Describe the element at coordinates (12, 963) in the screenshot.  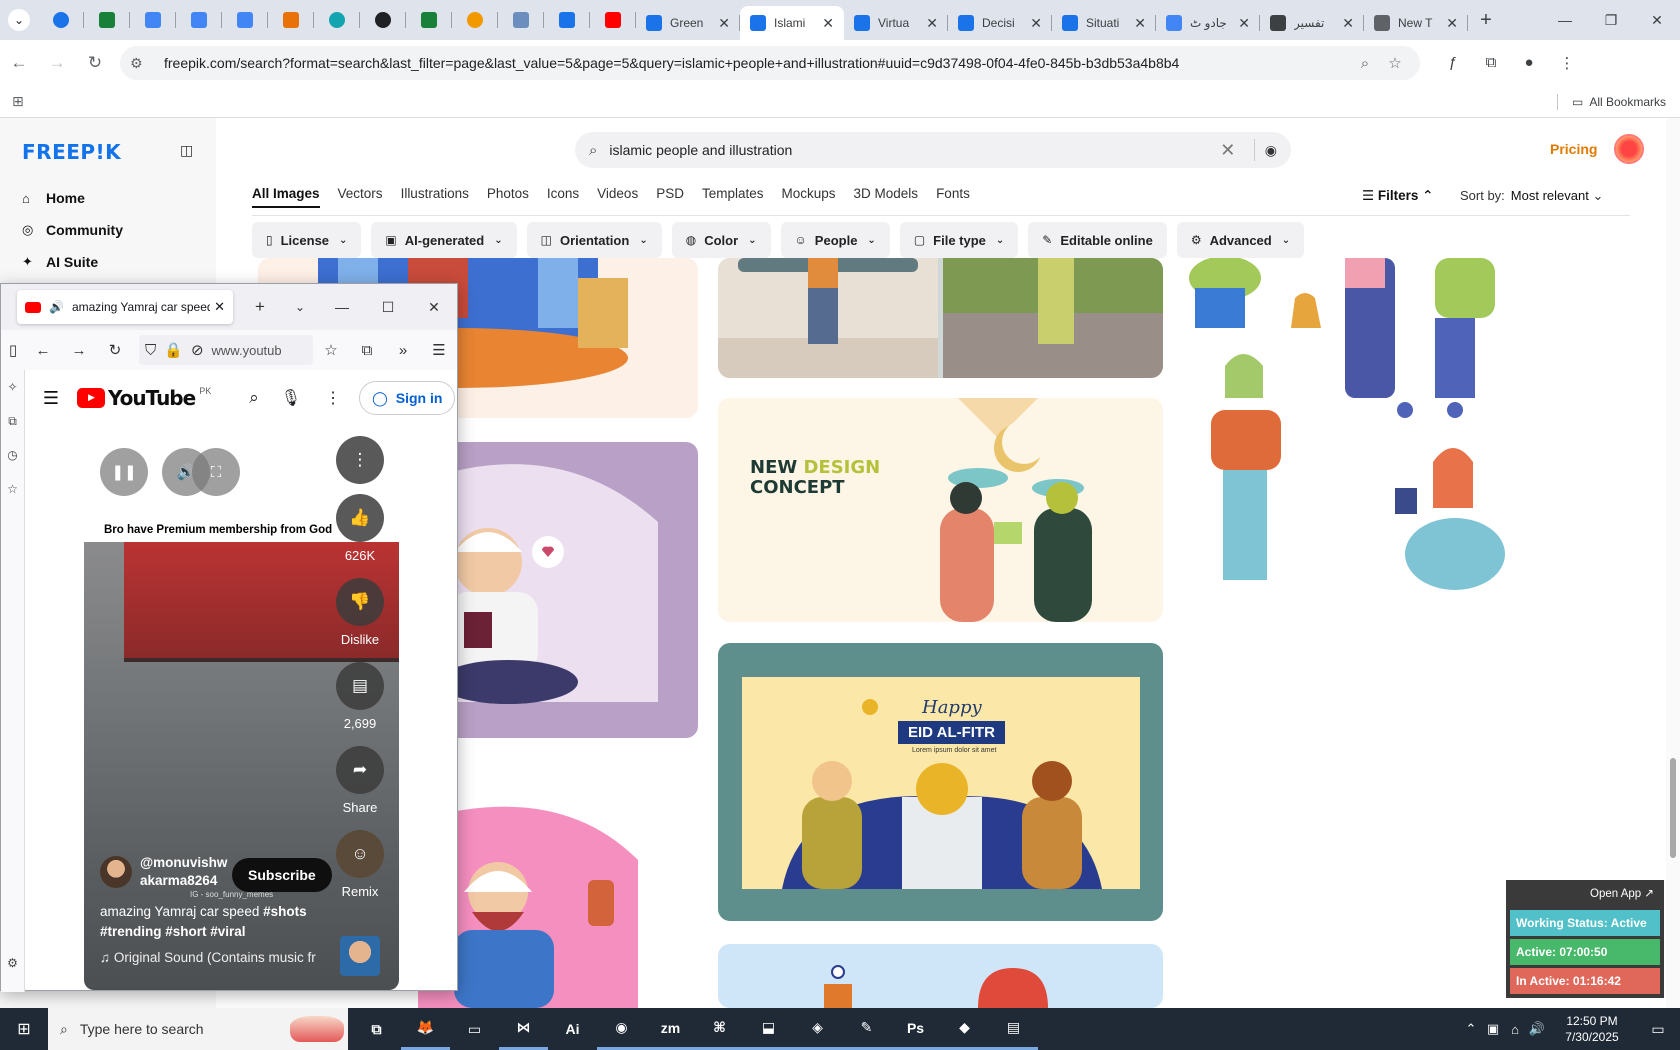
I see `settings-icon: ⚙` at that location.